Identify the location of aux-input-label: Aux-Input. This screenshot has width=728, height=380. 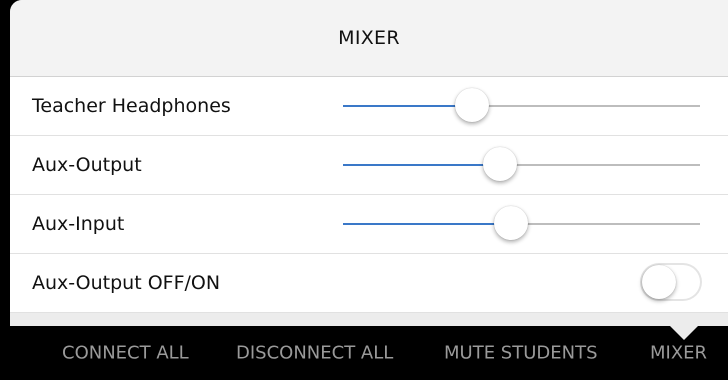
(78, 224).